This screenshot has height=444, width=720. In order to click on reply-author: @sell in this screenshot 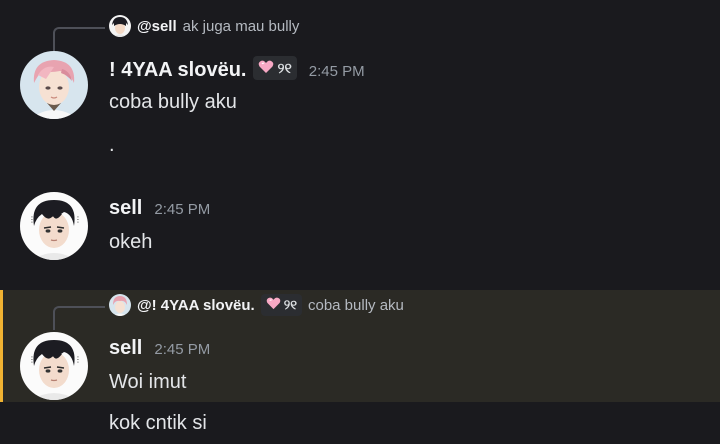, I will do `click(157, 26)`.